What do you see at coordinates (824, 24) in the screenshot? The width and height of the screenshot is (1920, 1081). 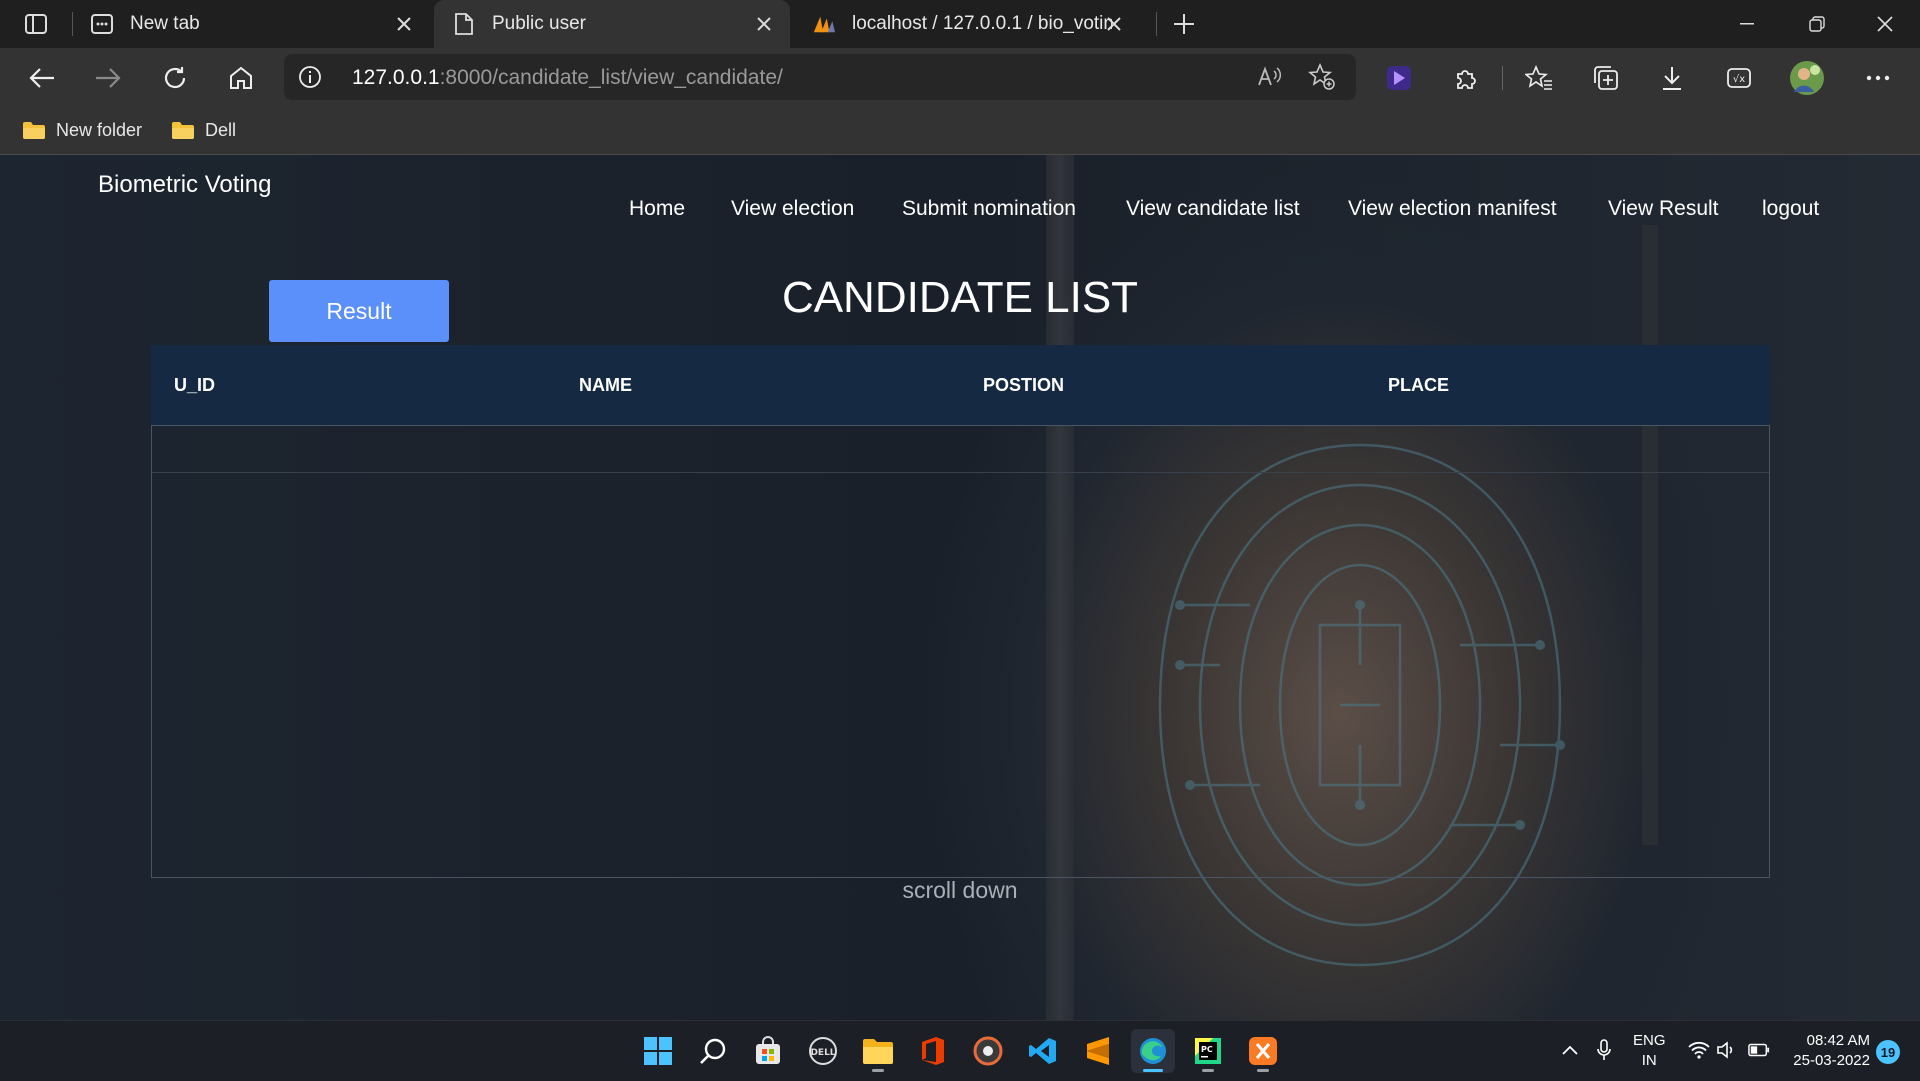 I see `phpmyadmin-icon` at bounding box center [824, 24].